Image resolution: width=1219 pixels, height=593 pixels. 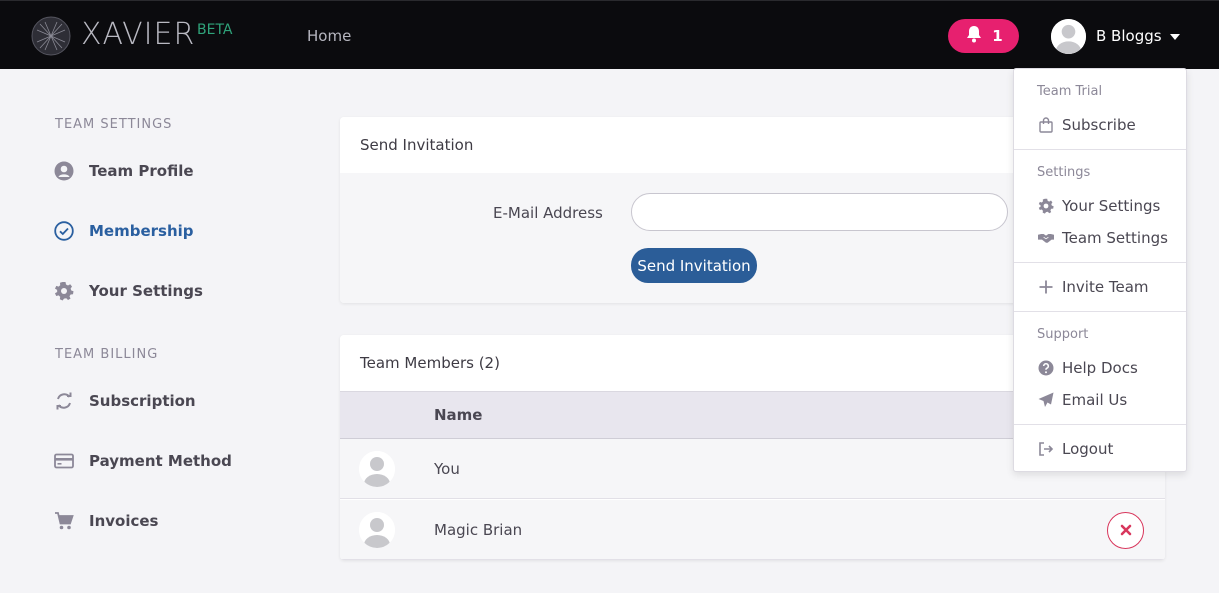 What do you see at coordinates (107, 354) in the screenshot?
I see `team-billing-heading: TEAM BILLING` at bounding box center [107, 354].